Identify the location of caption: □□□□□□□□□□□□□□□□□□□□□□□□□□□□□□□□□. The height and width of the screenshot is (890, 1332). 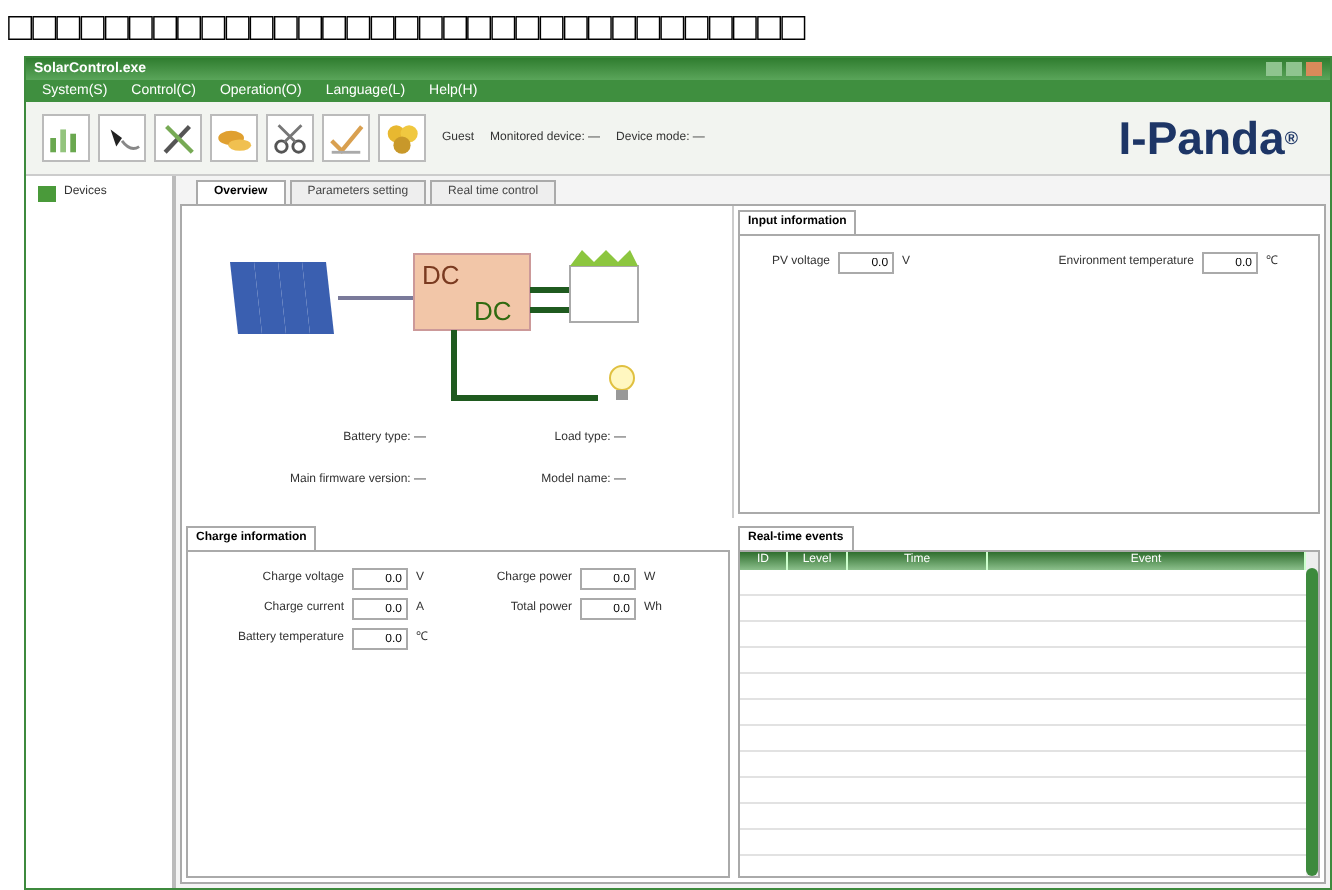
(407, 29).